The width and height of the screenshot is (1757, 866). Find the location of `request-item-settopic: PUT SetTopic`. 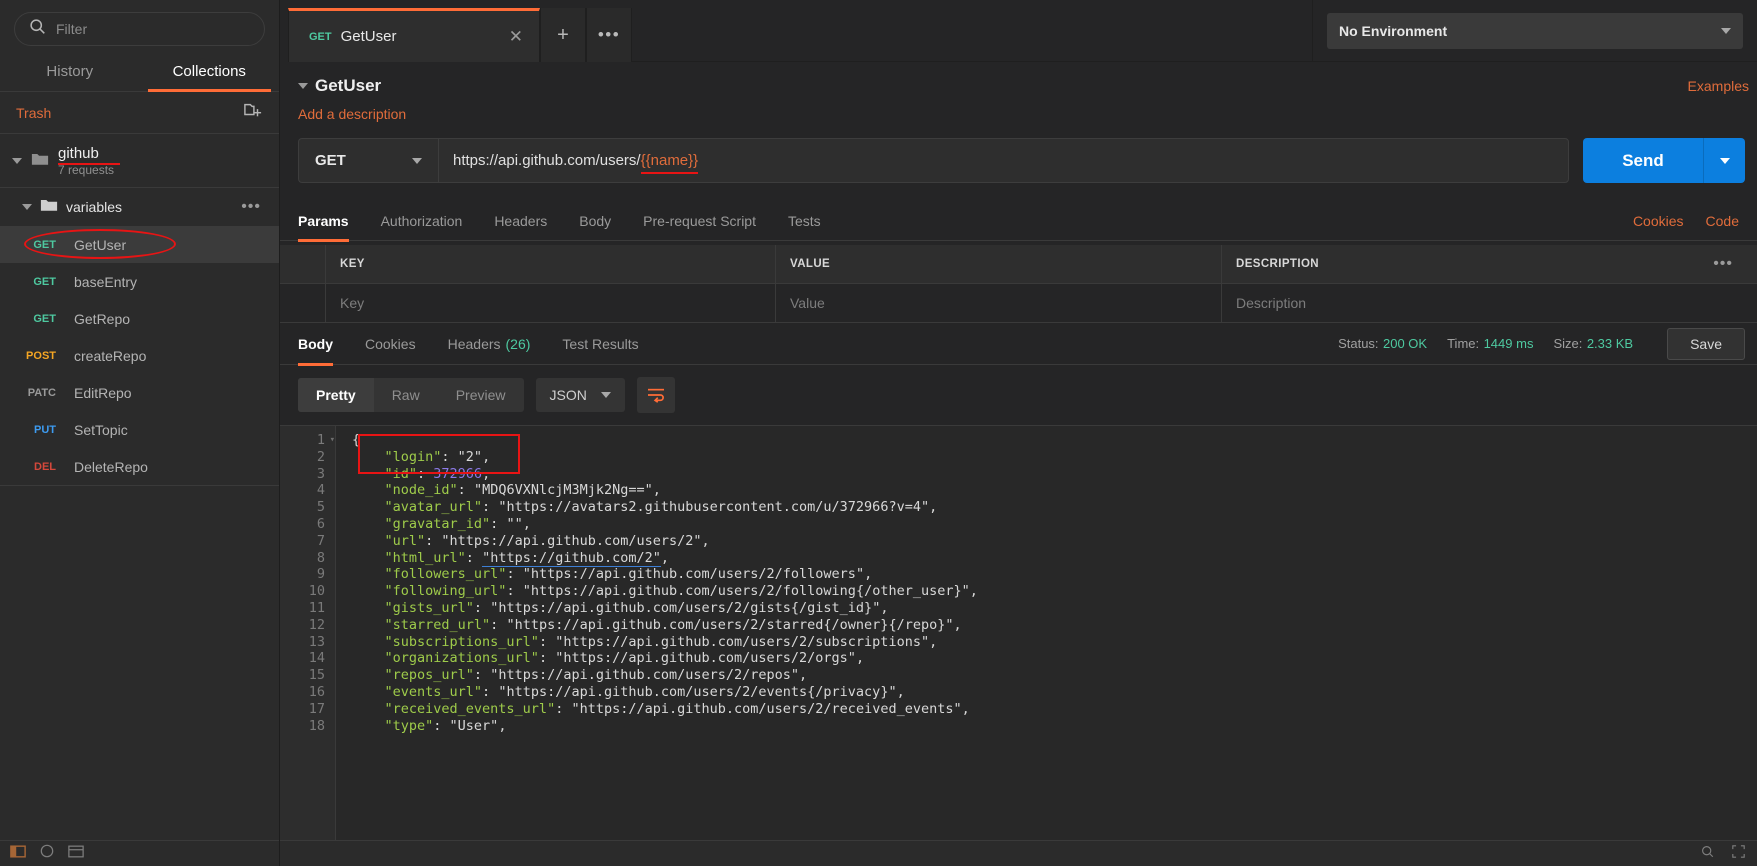

request-item-settopic: PUT SetTopic is located at coordinates (139, 429).